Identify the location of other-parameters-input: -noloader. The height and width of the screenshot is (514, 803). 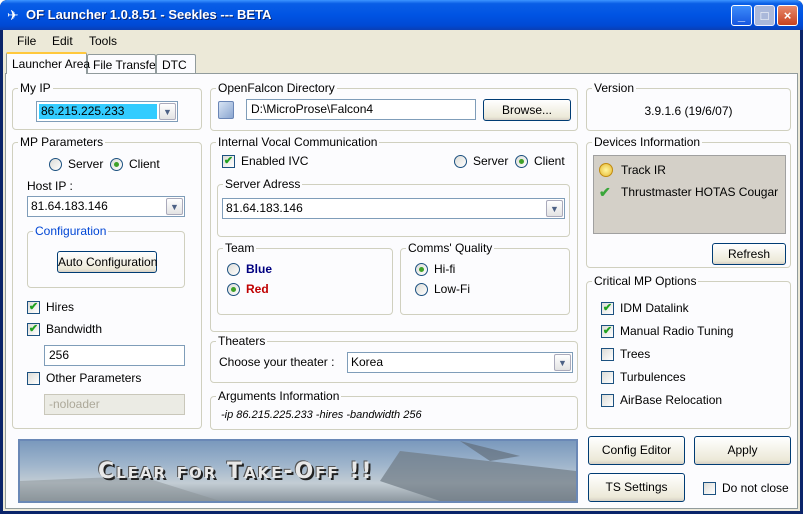
(114, 404).